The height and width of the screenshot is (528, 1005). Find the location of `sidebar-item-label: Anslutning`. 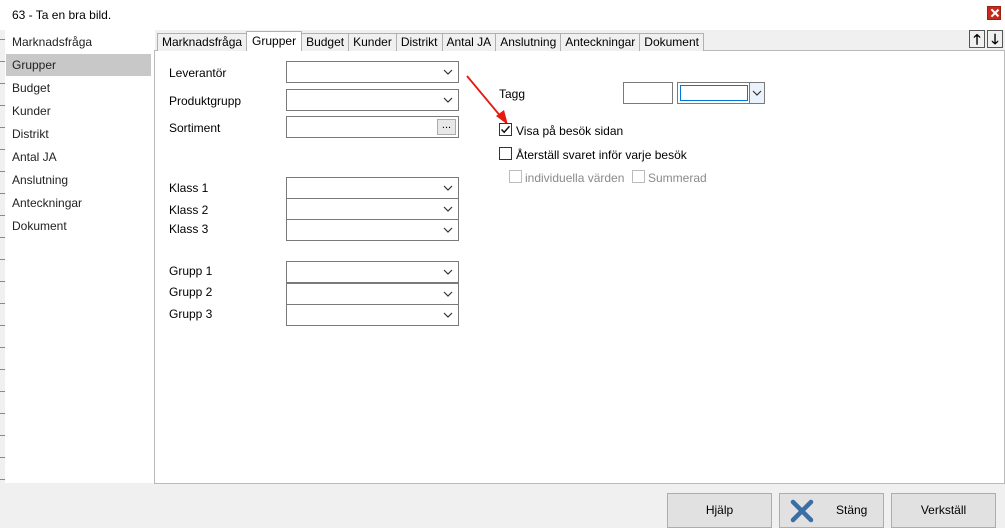

sidebar-item-label: Anslutning is located at coordinates (40, 180).